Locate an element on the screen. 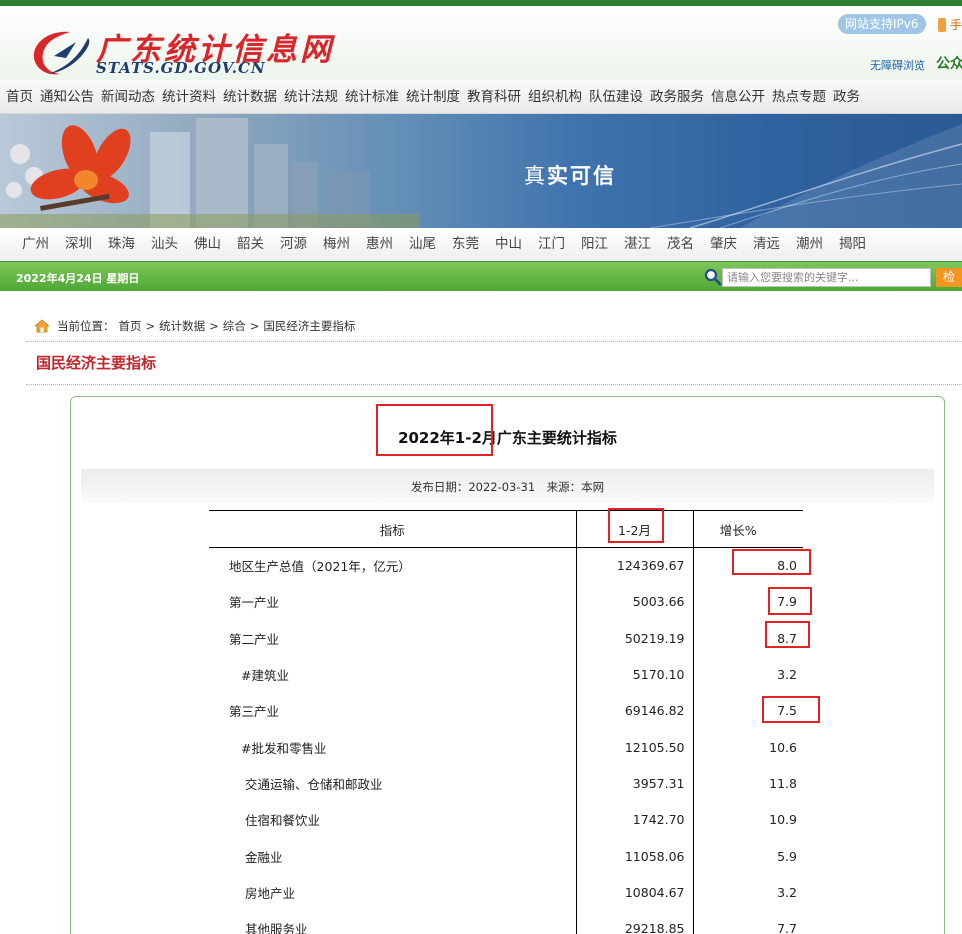 This screenshot has height=934, width=962. city-link-huizhou: 惠州 is located at coordinates (379, 244).